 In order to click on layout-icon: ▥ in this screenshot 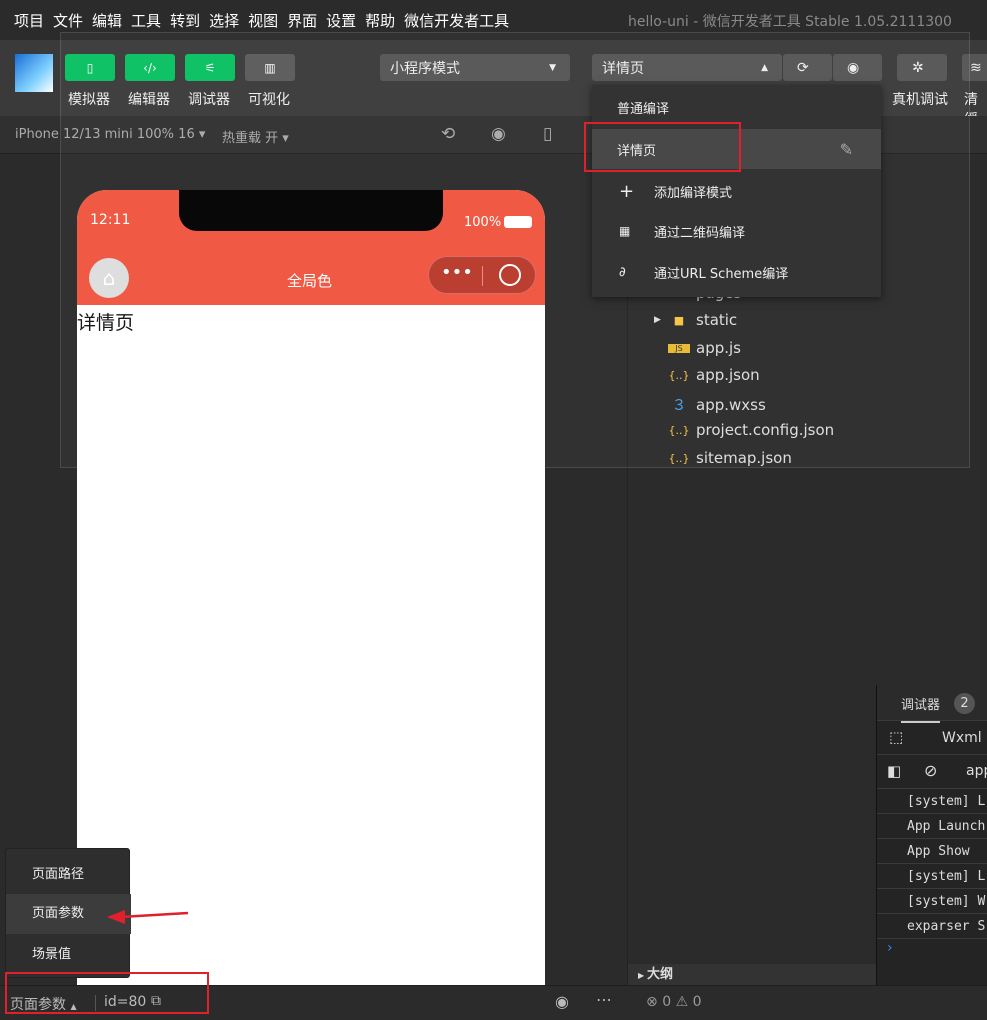, I will do `click(270, 67)`.